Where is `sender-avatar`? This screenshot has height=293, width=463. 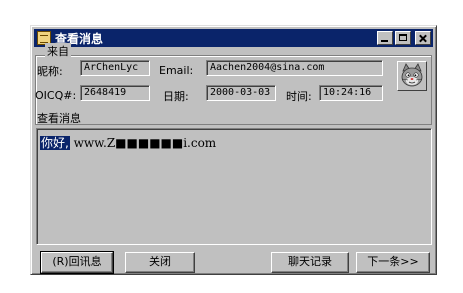
sender-avatar is located at coordinates (412, 76).